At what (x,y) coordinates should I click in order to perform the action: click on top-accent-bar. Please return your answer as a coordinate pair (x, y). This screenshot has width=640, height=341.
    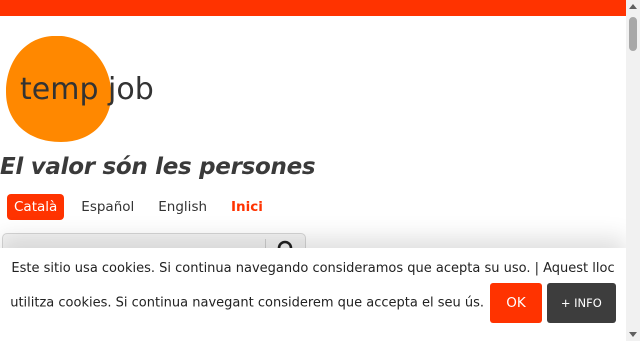
    Looking at the image, I should click on (313, 8).